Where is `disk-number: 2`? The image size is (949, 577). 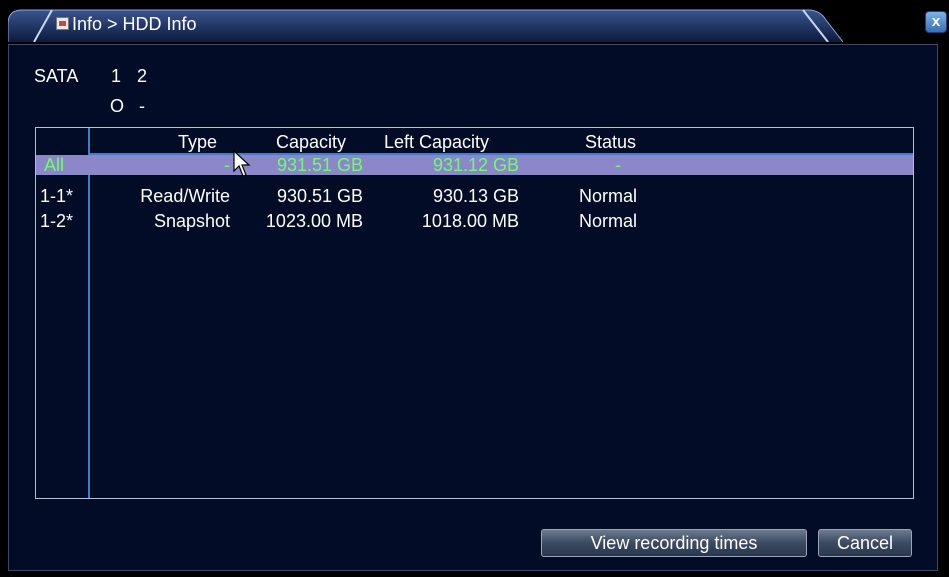
disk-number: 2 is located at coordinates (142, 76).